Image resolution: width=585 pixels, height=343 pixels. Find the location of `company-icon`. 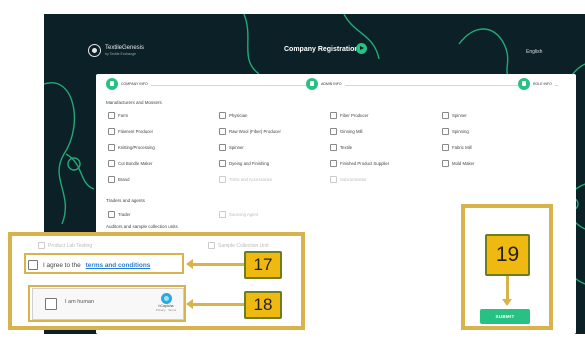

company-icon is located at coordinates (112, 84).